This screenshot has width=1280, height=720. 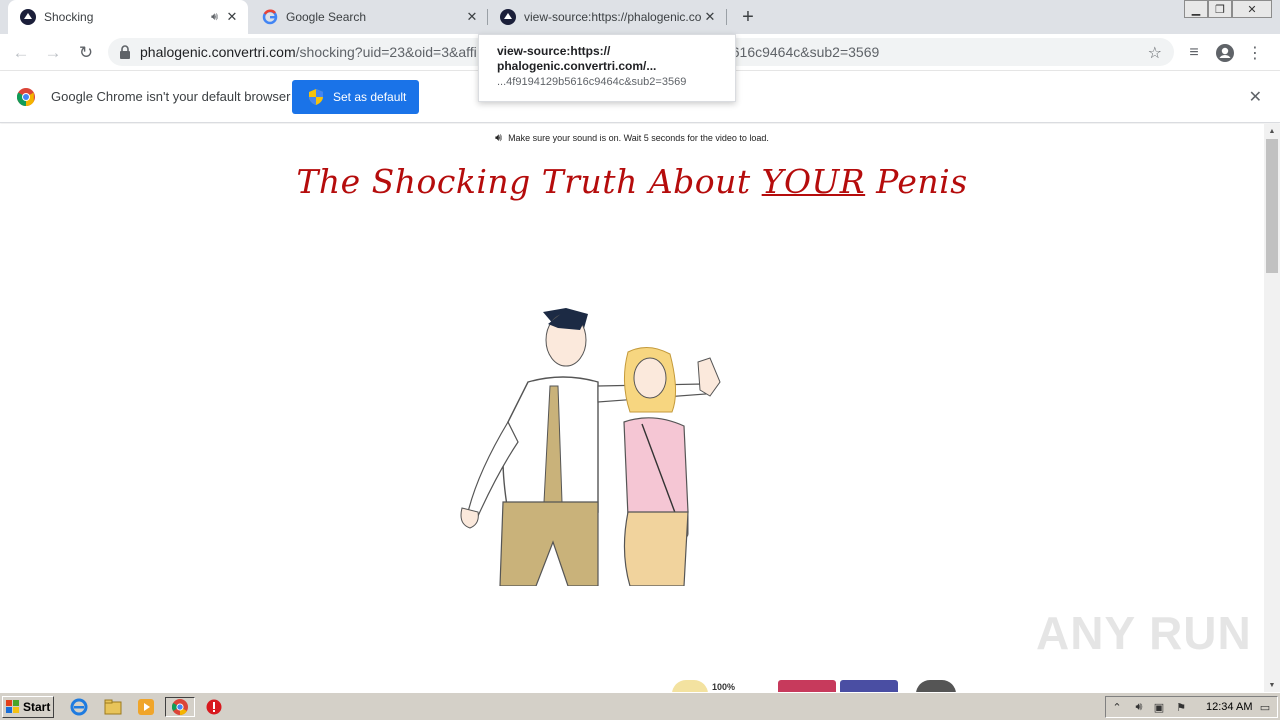 What do you see at coordinates (1272, 685) in the screenshot?
I see `scroll-down-icon: ▼` at bounding box center [1272, 685].